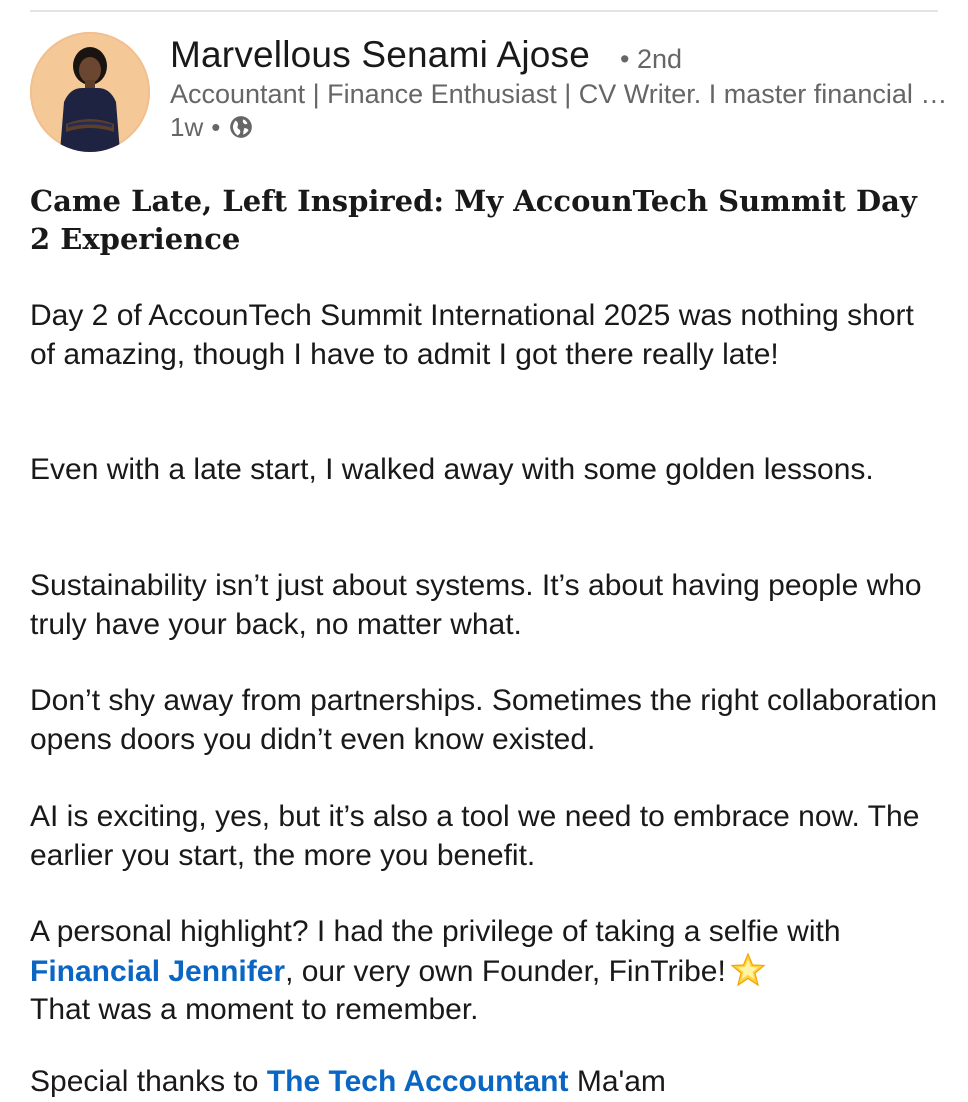 This screenshot has width=968, height=1102. I want to click on avatar-photo, so click(90, 92).